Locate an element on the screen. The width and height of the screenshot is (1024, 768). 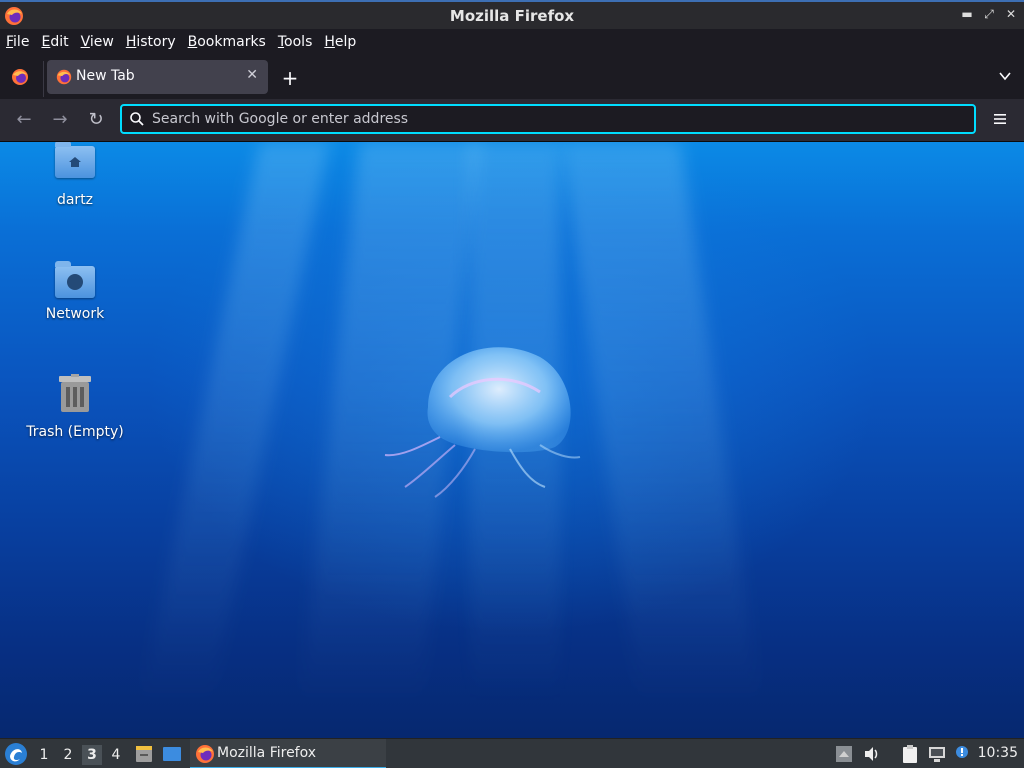
tab-new-tab: New Tab ✕ is located at coordinates (157, 77).